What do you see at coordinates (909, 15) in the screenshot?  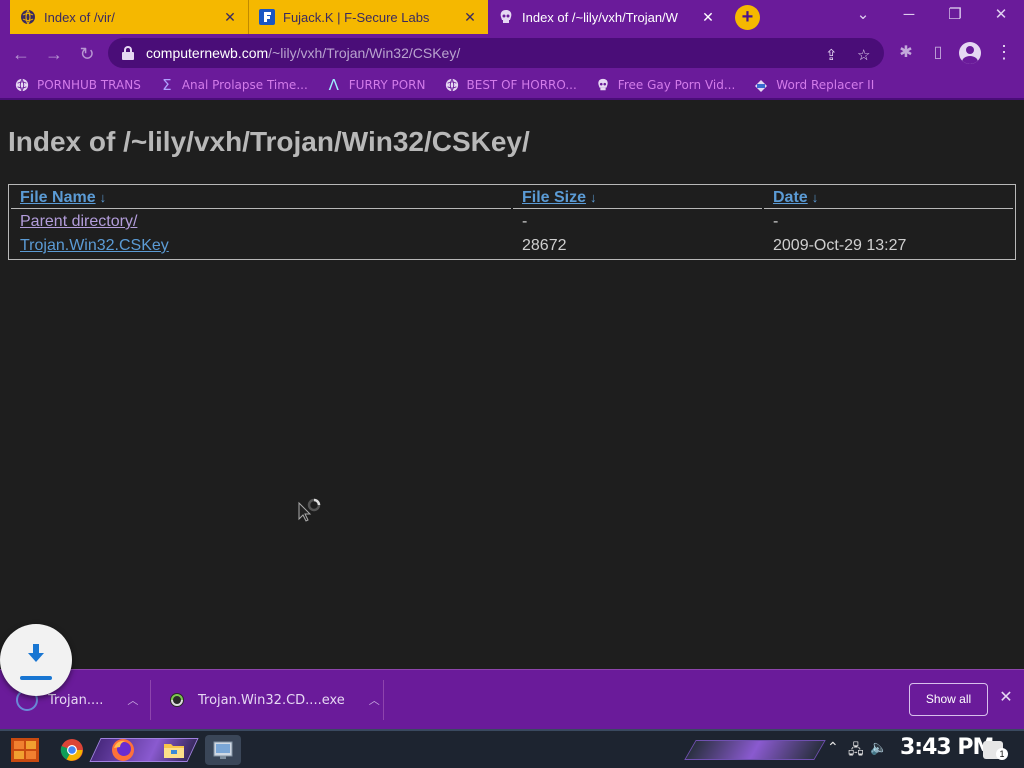 I see `minimize-button: ─` at bounding box center [909, 15].